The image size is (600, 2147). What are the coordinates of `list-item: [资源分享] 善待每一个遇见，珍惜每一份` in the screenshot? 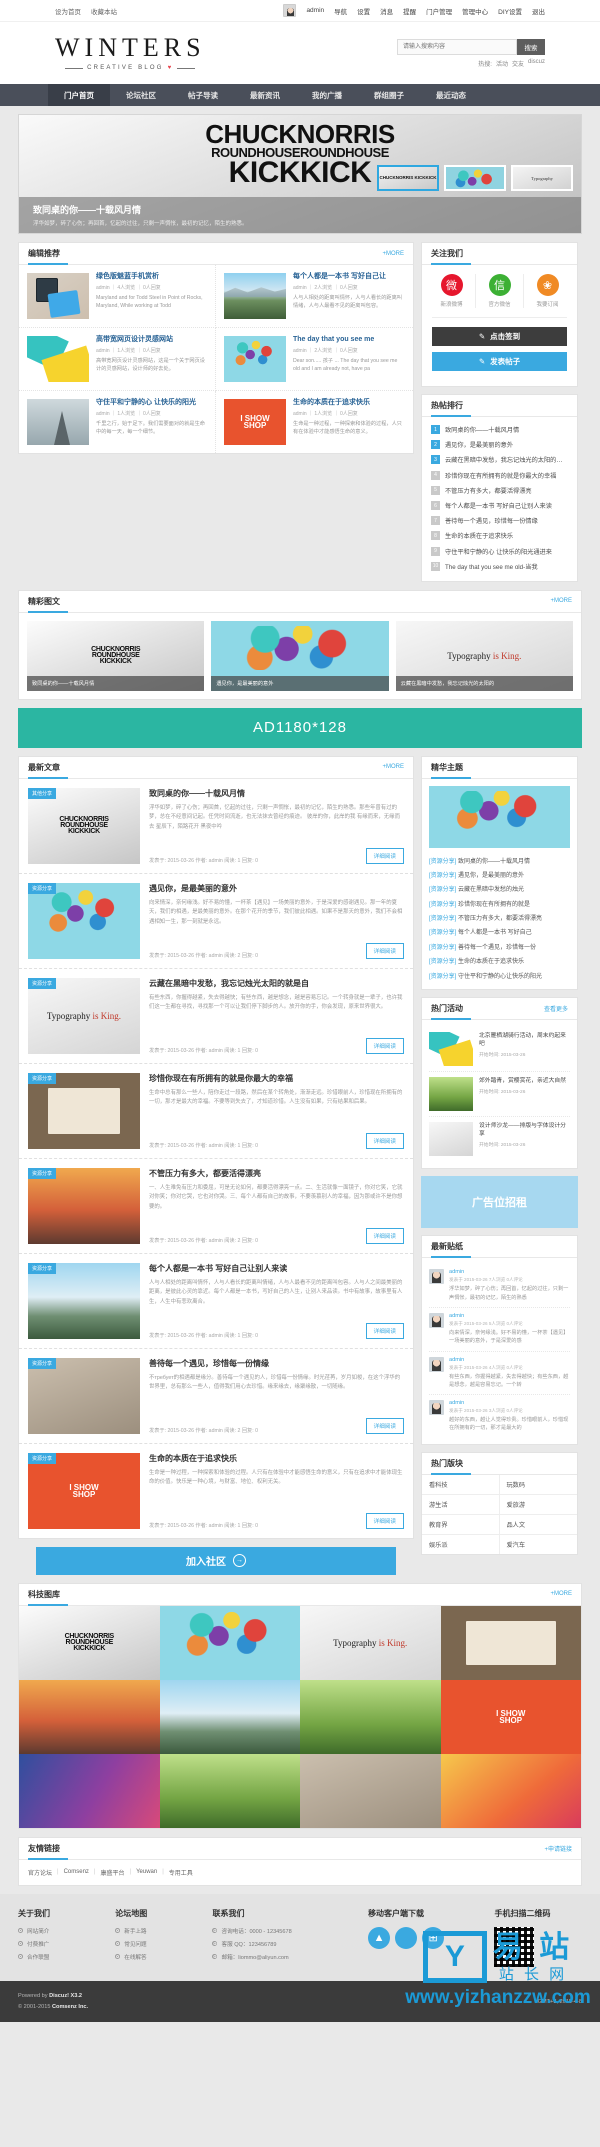 It's located at (499, 946).